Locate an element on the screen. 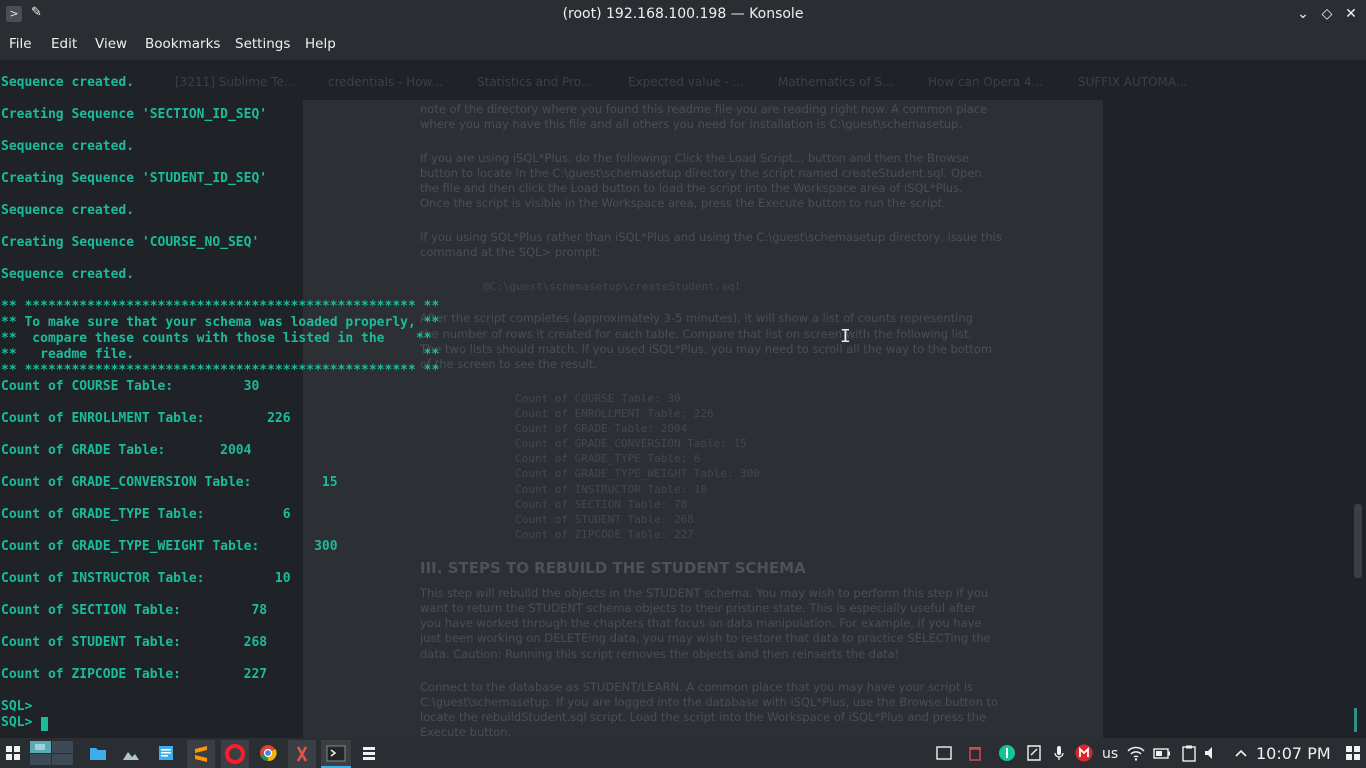  file-manager-icon is located at coordinates (98, 753).